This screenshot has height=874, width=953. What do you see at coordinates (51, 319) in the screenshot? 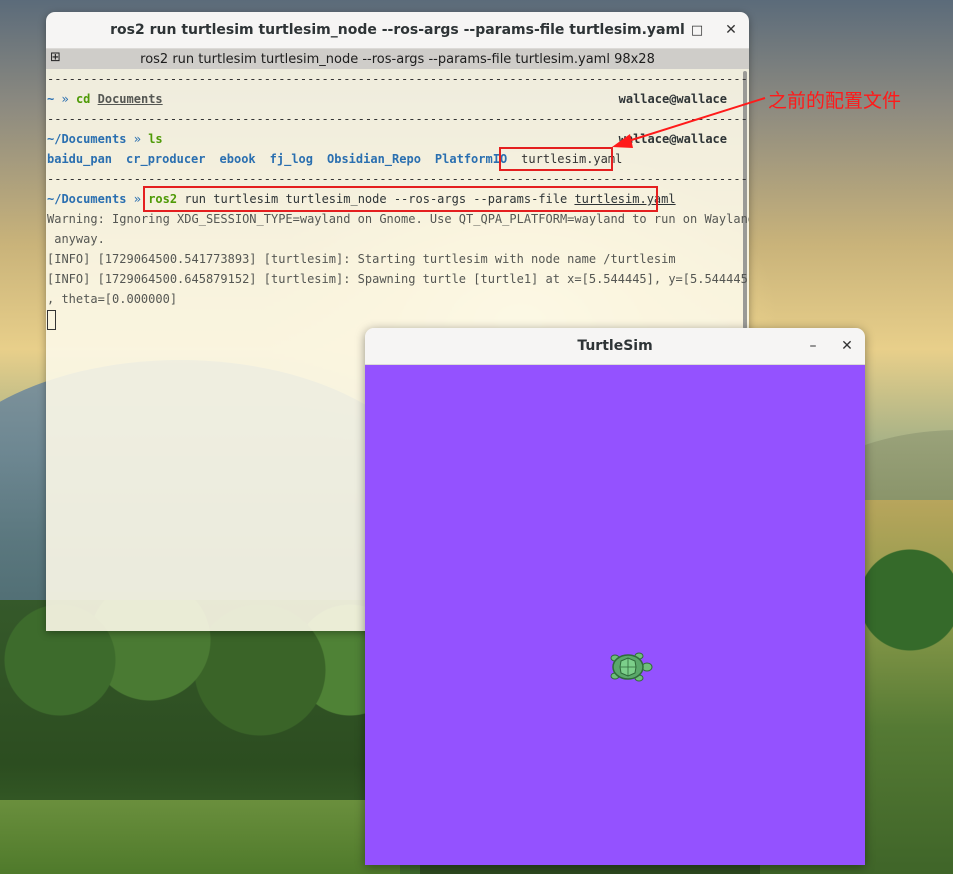
I see `terminal-cursor` at bounding box center [51, 319].